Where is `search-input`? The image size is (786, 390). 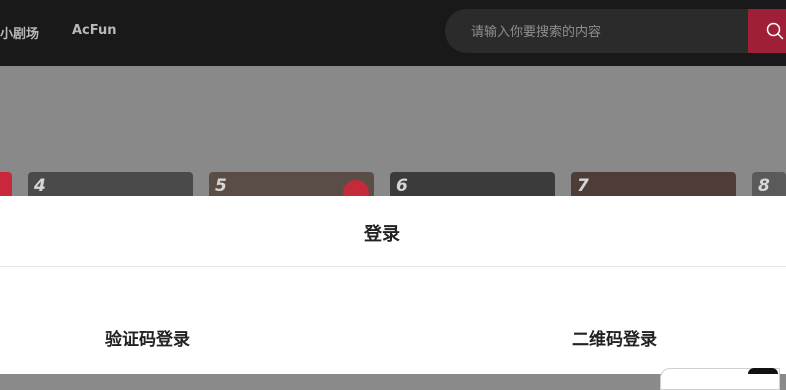 search-input is located at coordinates (601, 32).